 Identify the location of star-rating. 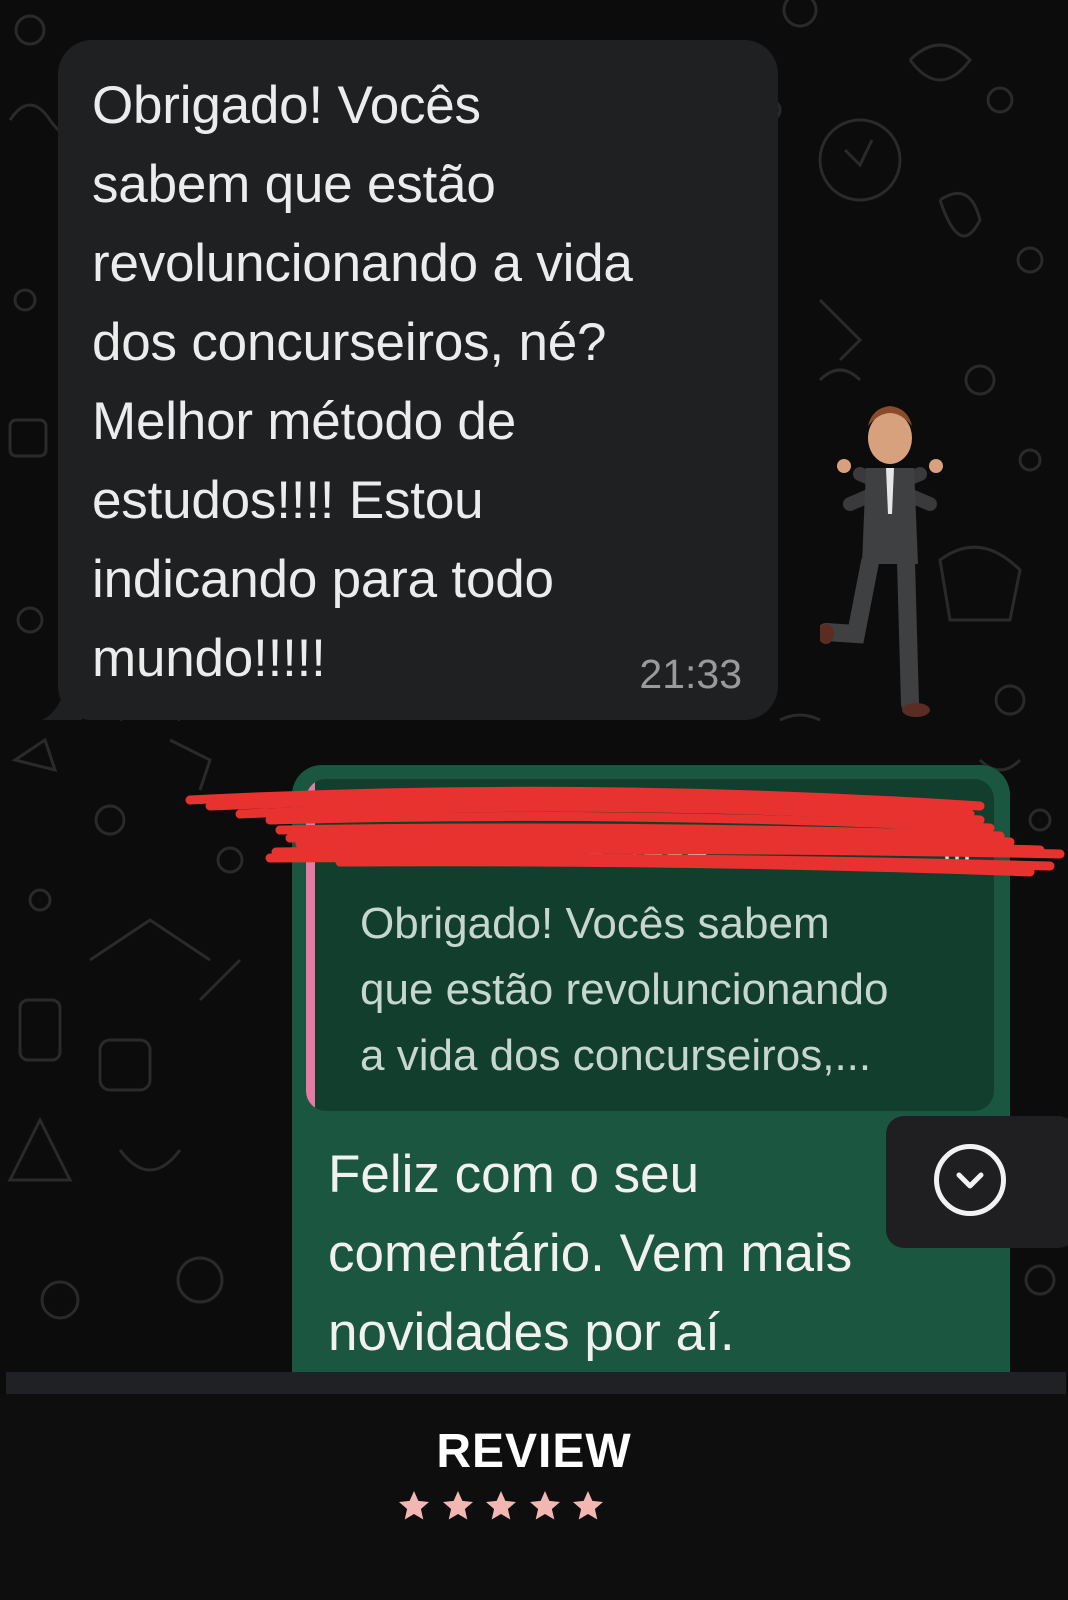
(501, 1508).